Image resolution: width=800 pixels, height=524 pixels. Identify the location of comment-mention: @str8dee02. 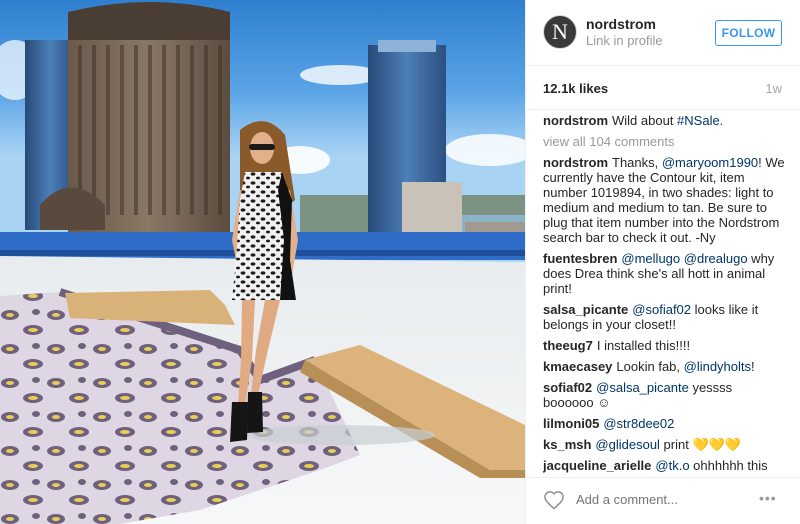
(638, 423).